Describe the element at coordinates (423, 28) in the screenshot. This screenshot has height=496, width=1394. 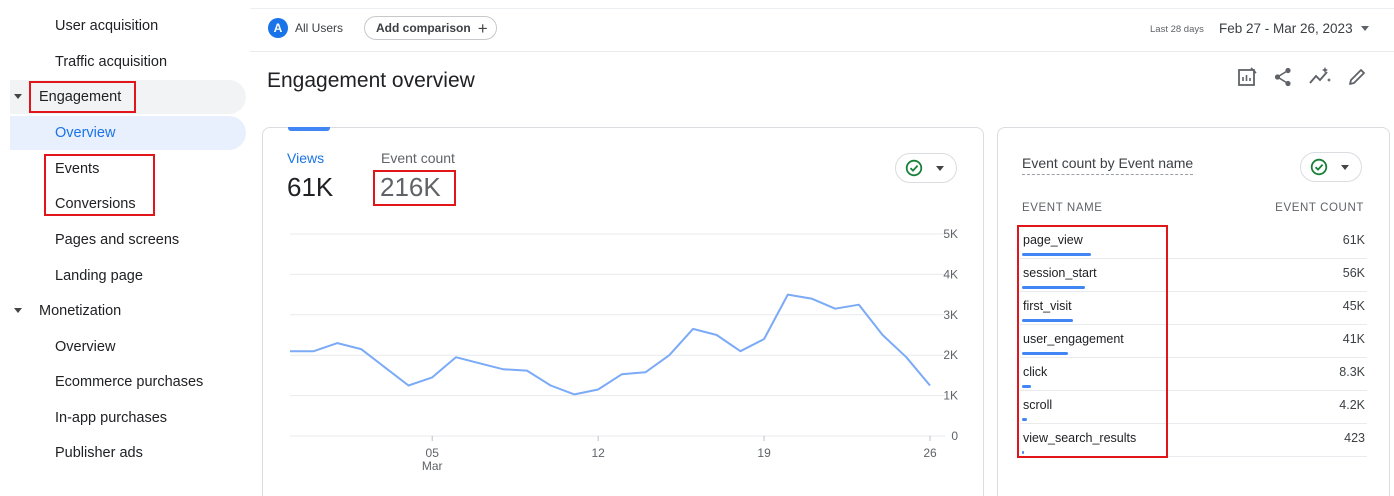
I see `add-comparison-label: Add comparison` at that location.